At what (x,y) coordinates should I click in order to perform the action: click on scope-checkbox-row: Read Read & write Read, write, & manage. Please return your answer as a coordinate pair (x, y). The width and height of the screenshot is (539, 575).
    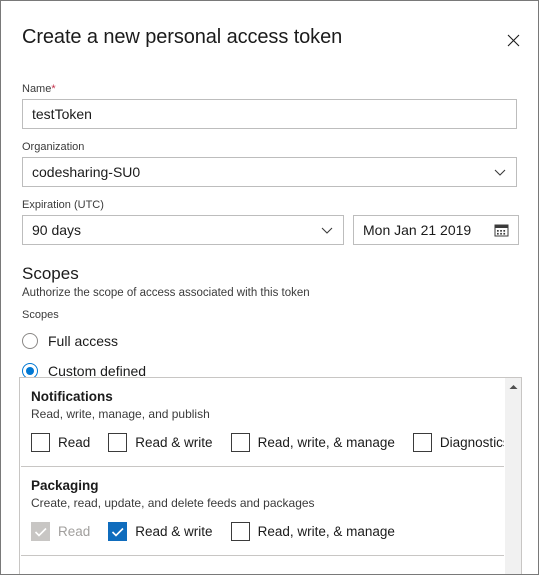
    Looking at the image, I should click on (263, 533).